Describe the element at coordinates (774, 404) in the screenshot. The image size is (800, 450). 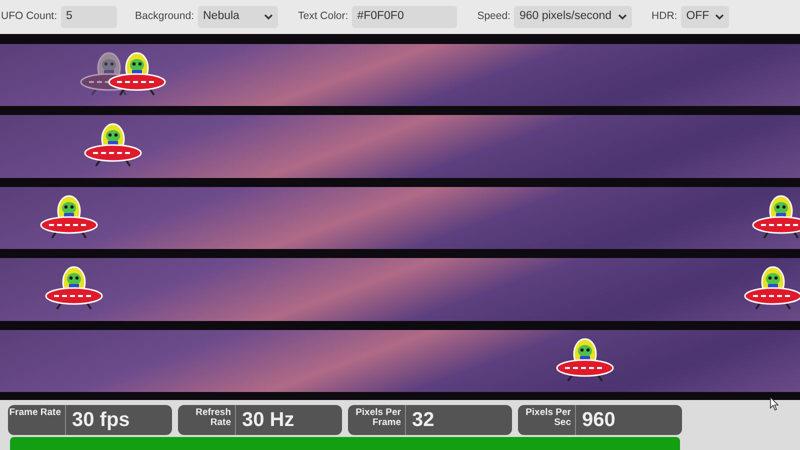
I see `mouse-pointer-icon` at that location.